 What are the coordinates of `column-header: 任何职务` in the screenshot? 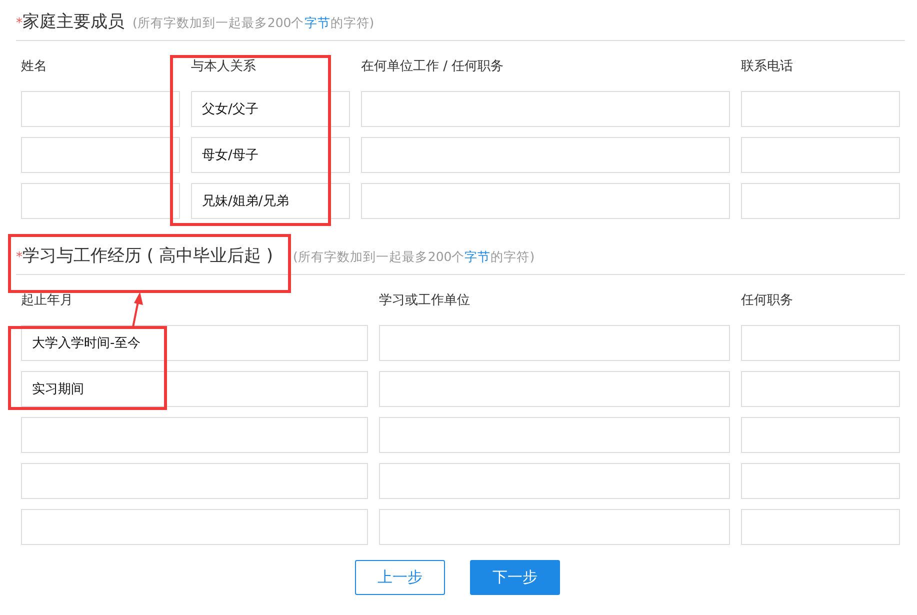 It's located at (767, 301).